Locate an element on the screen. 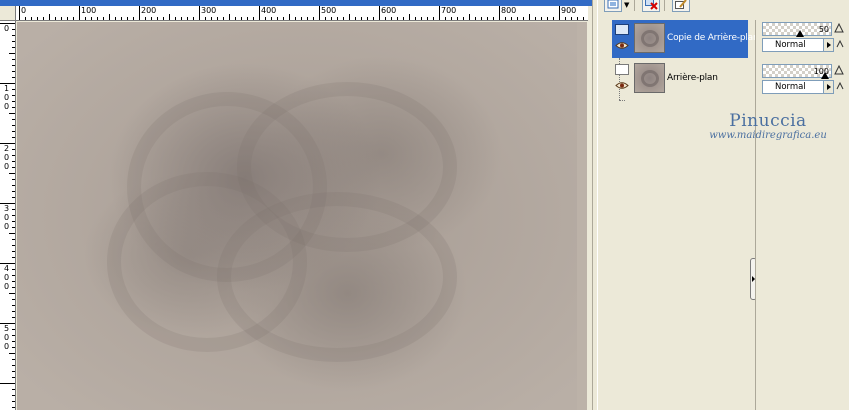 This screenshot has width=849, height=410. opacity-slider: 50 is located at coordinates (797, 29).